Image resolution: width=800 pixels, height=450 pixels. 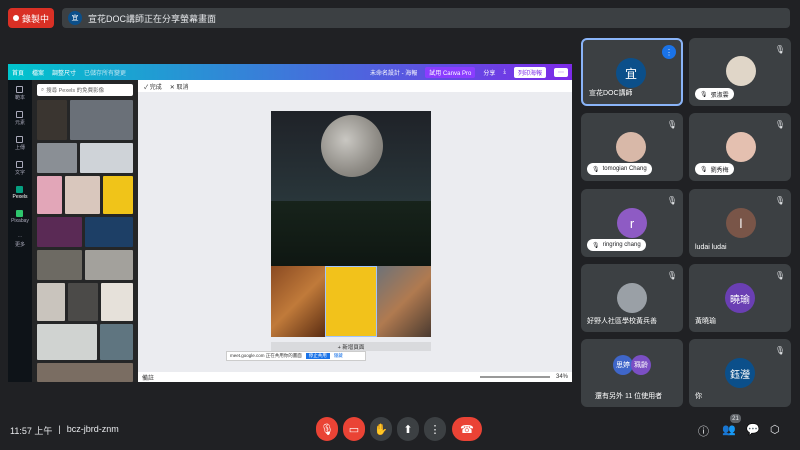 What do you see at coordinates (64, 72) in the screenshot?
I see `resize-button: 調整尺寸` at bounding box center [64, 72].